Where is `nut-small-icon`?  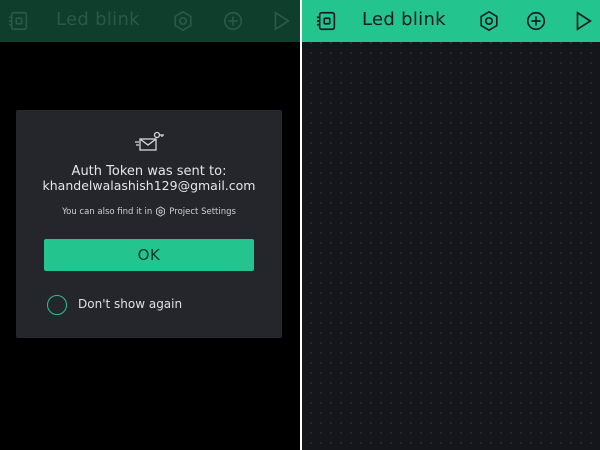
nut-small-icon is located at coordinates (161, 211).